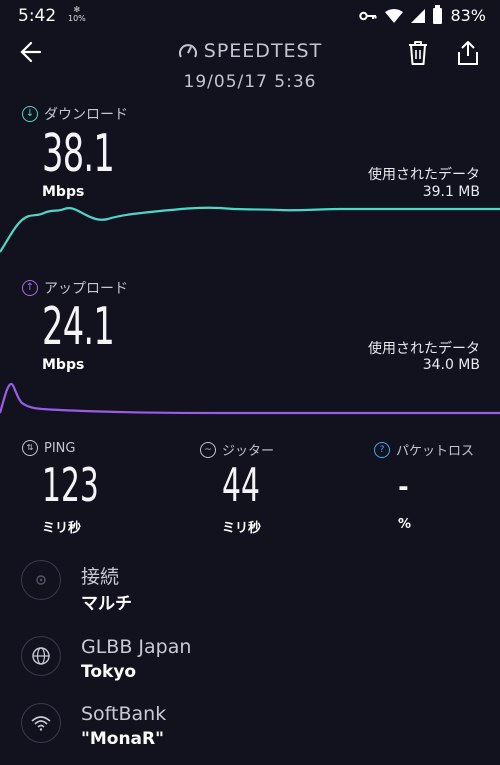 Image resolution: width=500 pixels, height=765 pixels. I want to click on battery-icon, so click(438, 14).